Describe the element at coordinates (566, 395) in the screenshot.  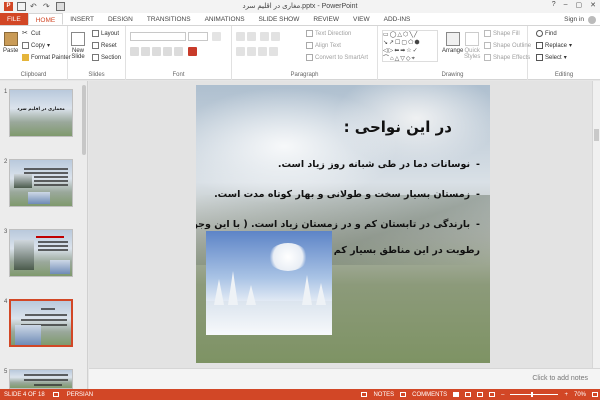
I see `zoom-in-button: +` at that location.